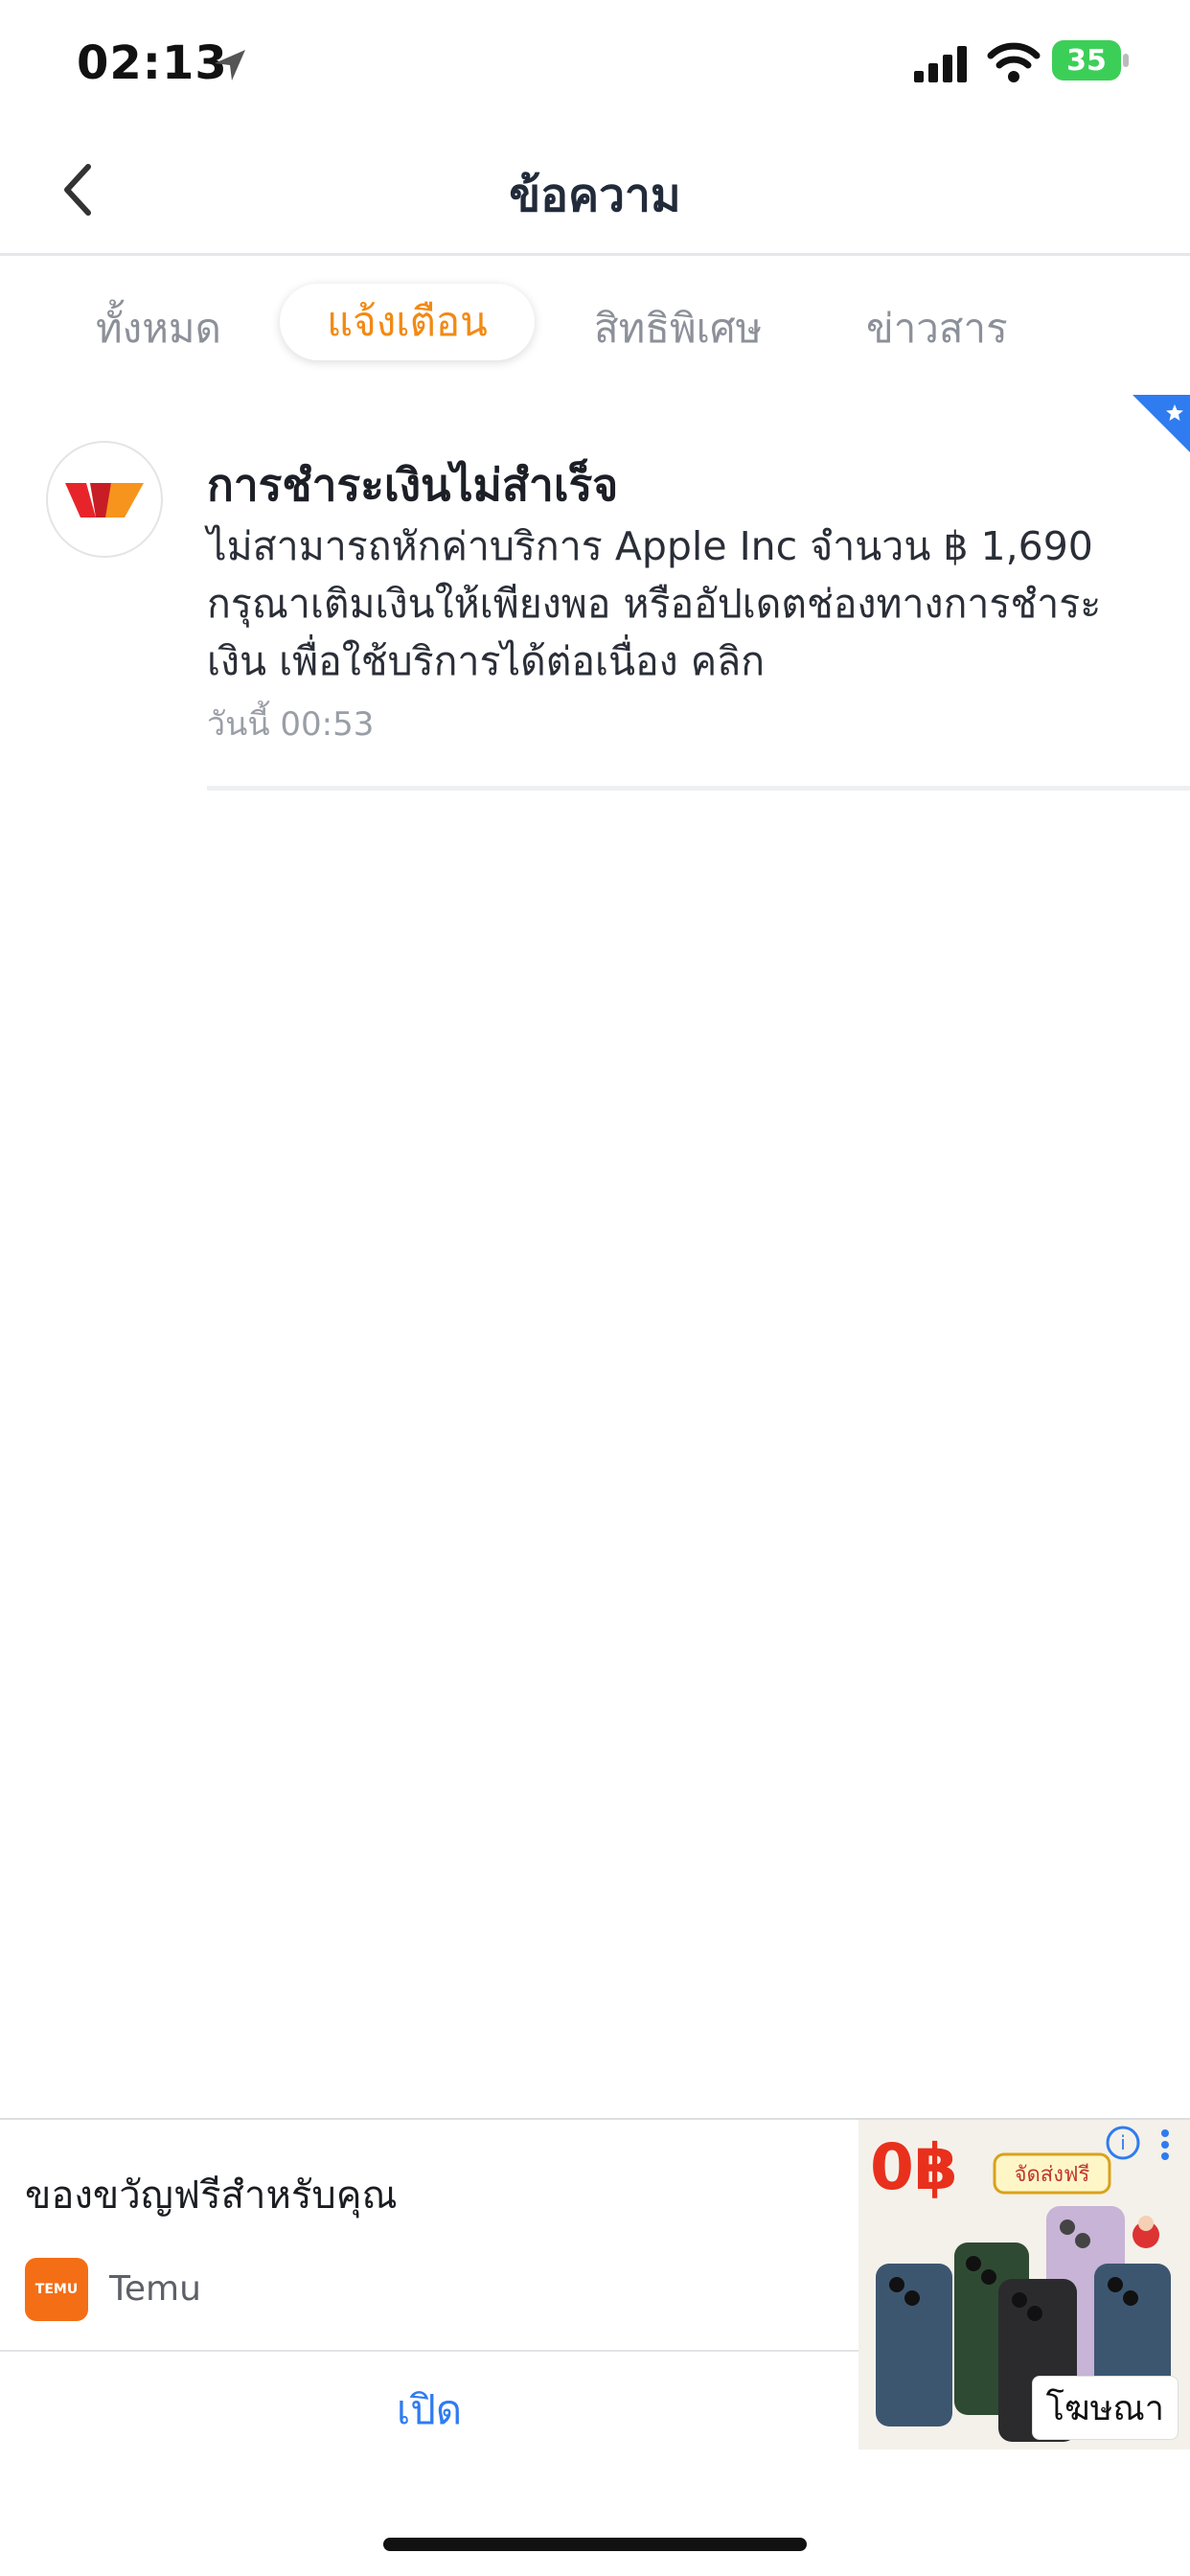  Describe the element at coordinates (159, 328) in the screenshot. I see `tab-all: ทั้งหมด` at that location.